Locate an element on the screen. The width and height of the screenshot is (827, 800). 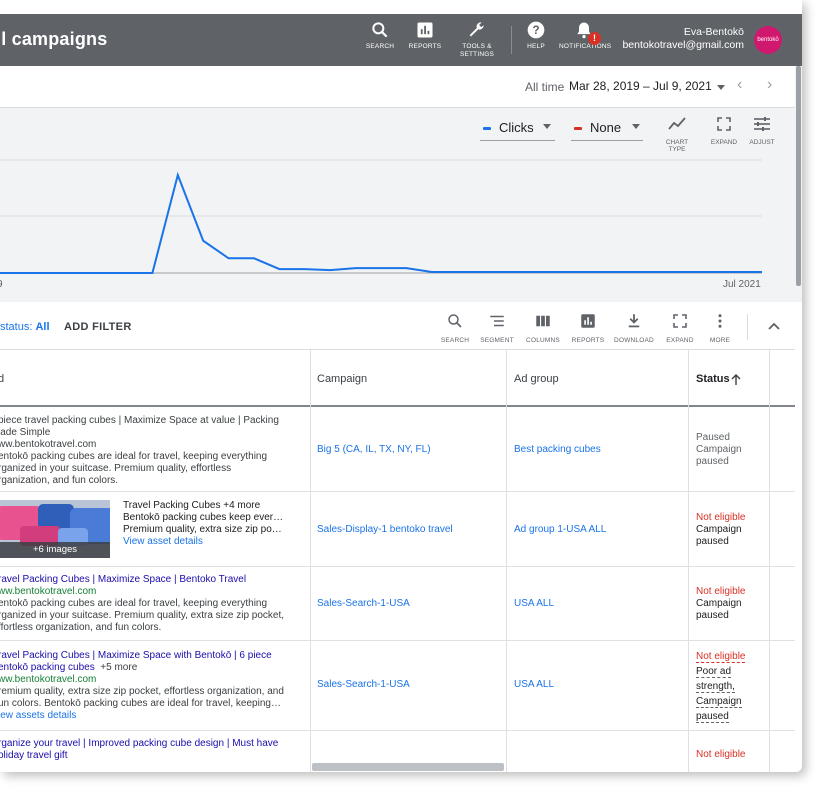
toolbar-divider is located at coordinates (747, 327).